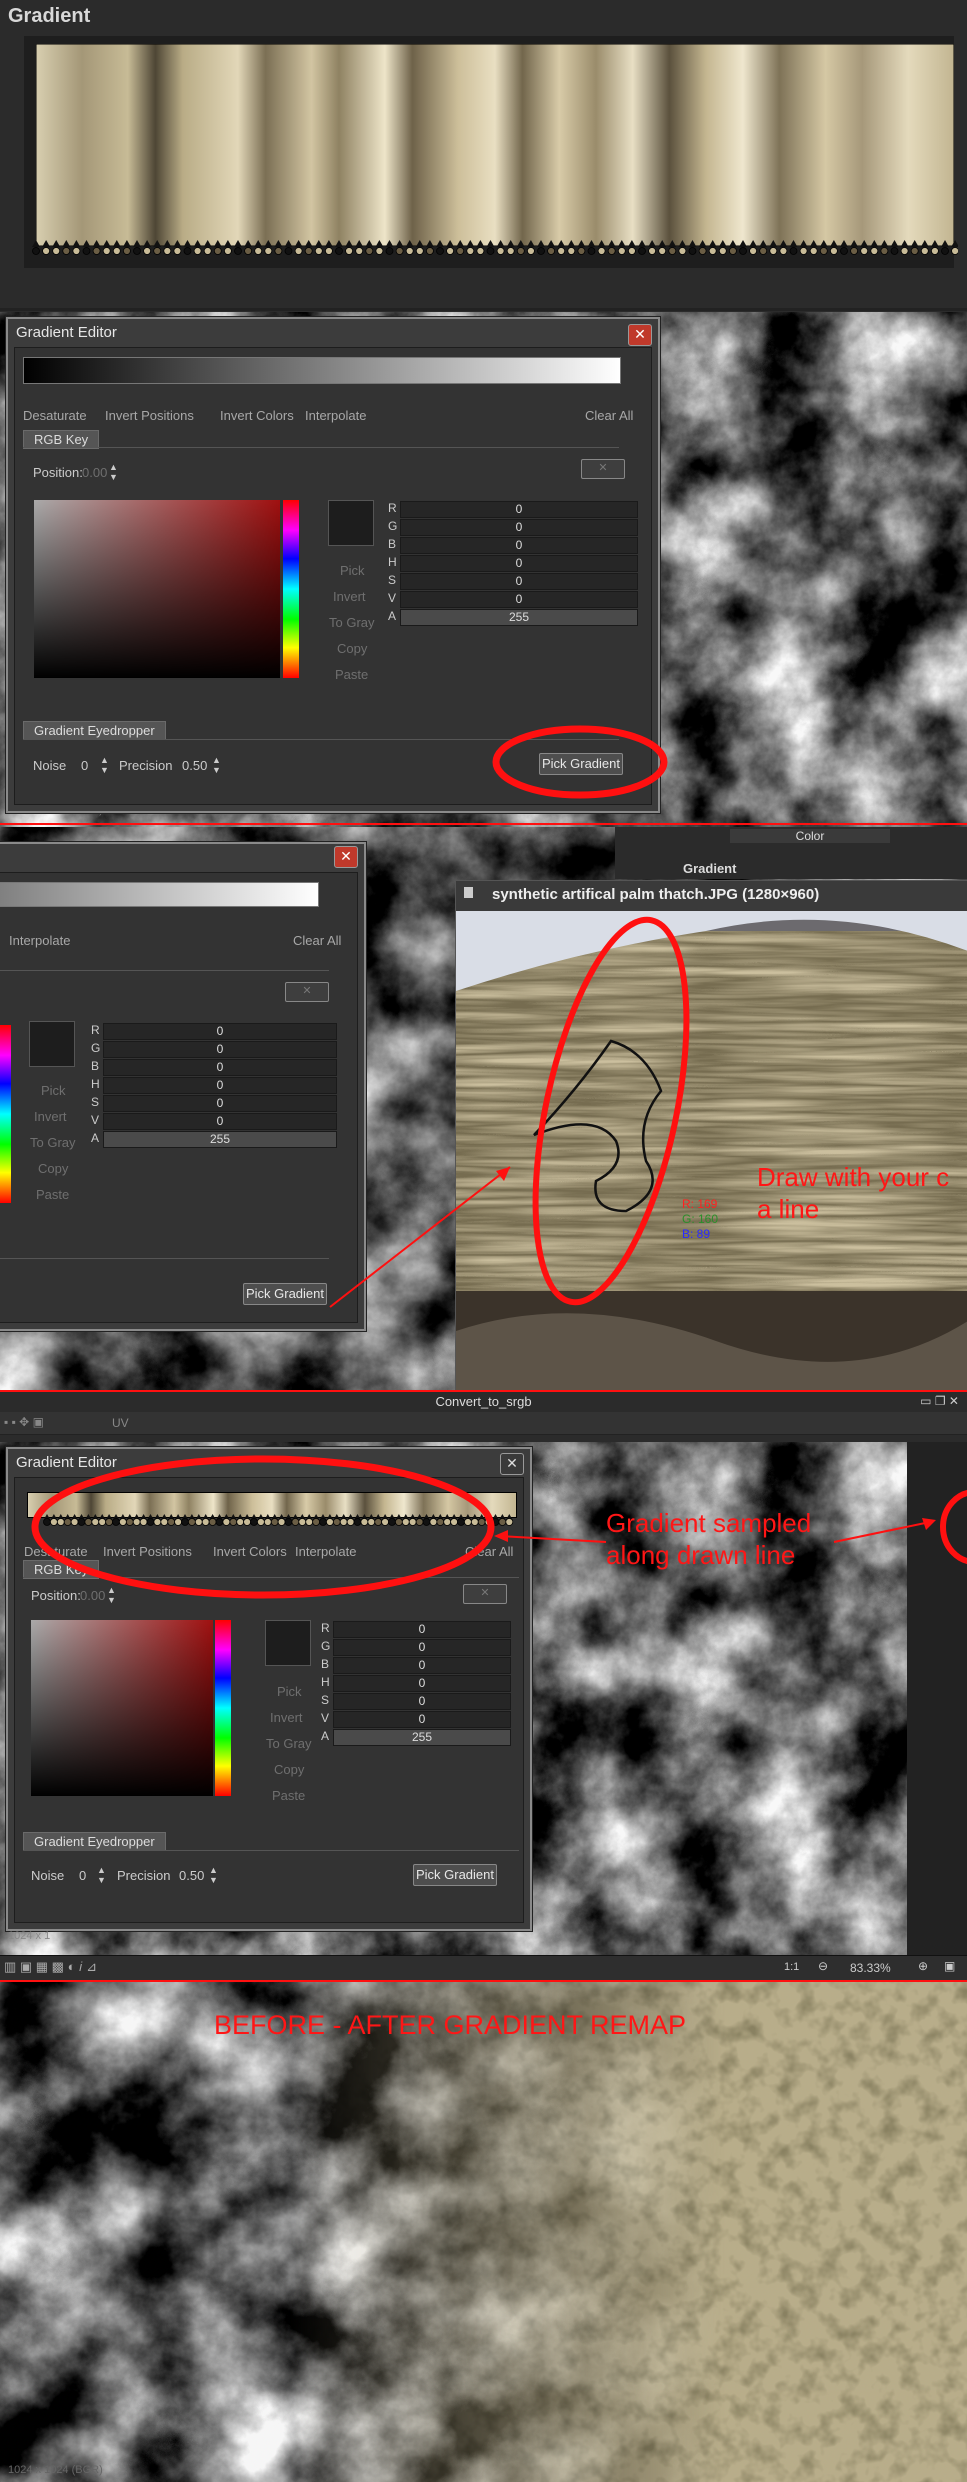 The width and height of the screenshot is (967, 2482). I want to click on status-icons: ▥ ▣ ▦ ▩ ◐ 𝑖 ⊿, so click(50, 1967).